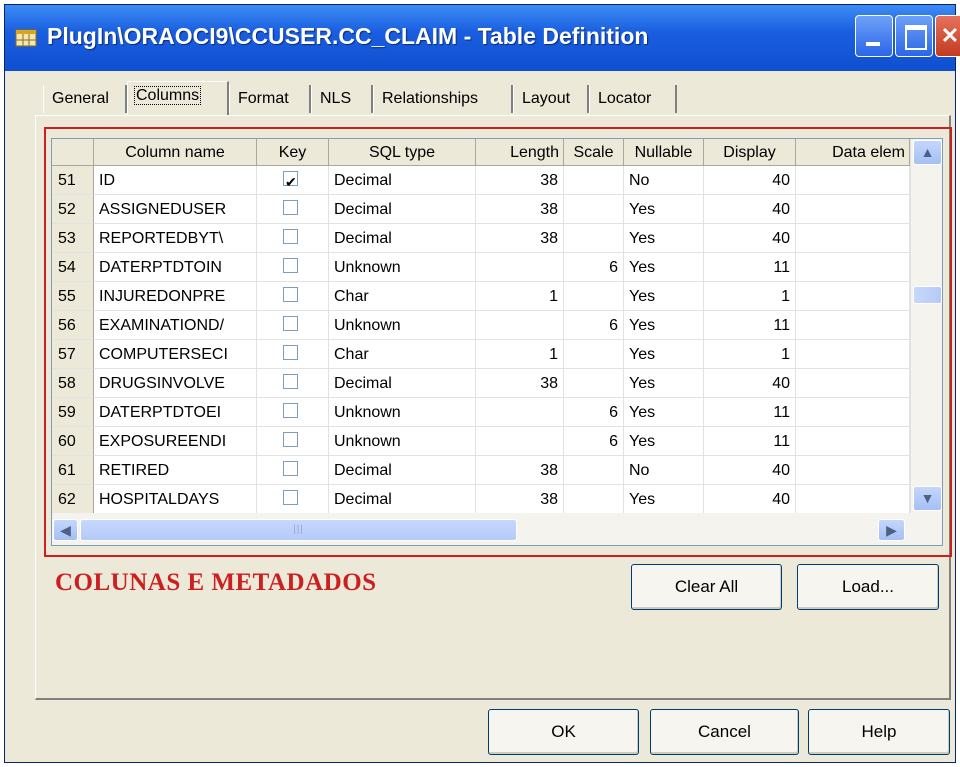  Describe the element at coordinates (594, 152) in the screenshot. I see `header-scale: Scale` at that location.